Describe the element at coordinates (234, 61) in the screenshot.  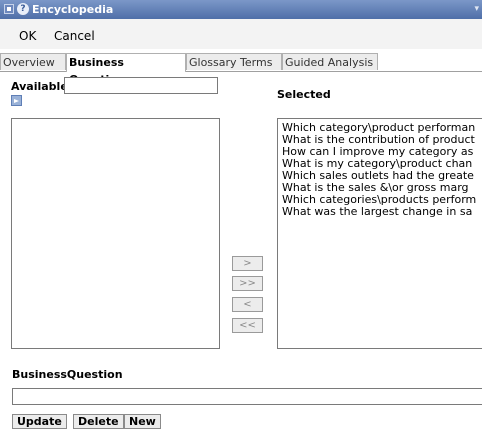
I see `tab-glossary-terms: Glossary Terms` at that location.